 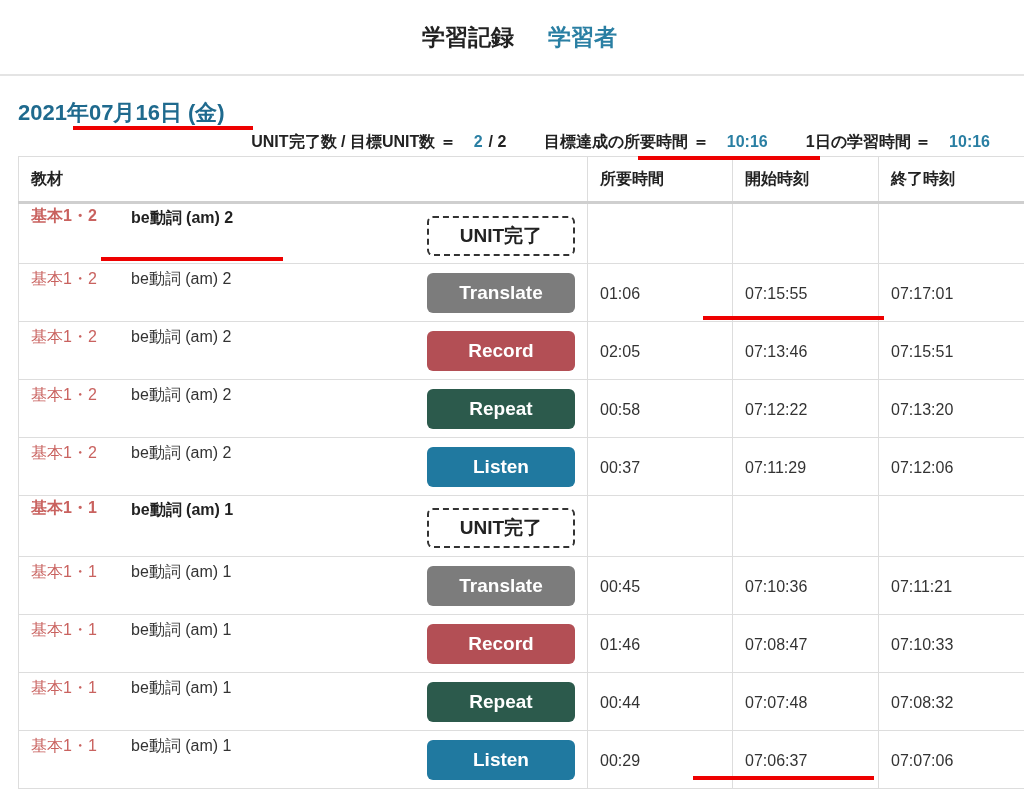 What do you see at coordinates (776, 644) in the screenshot?
I see `start-time-cell: 07:08:47` at bounding box center [776, 644].